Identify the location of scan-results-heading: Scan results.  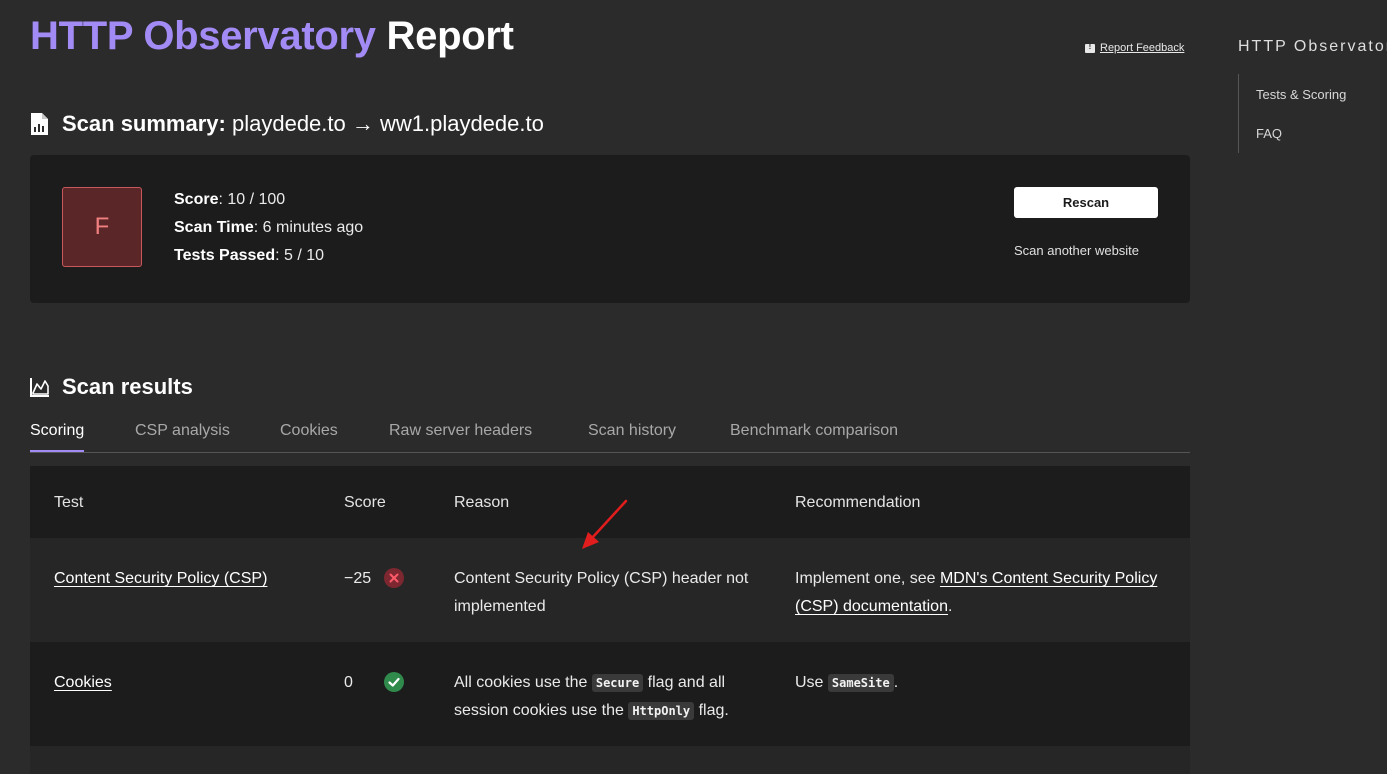
(111, 387).